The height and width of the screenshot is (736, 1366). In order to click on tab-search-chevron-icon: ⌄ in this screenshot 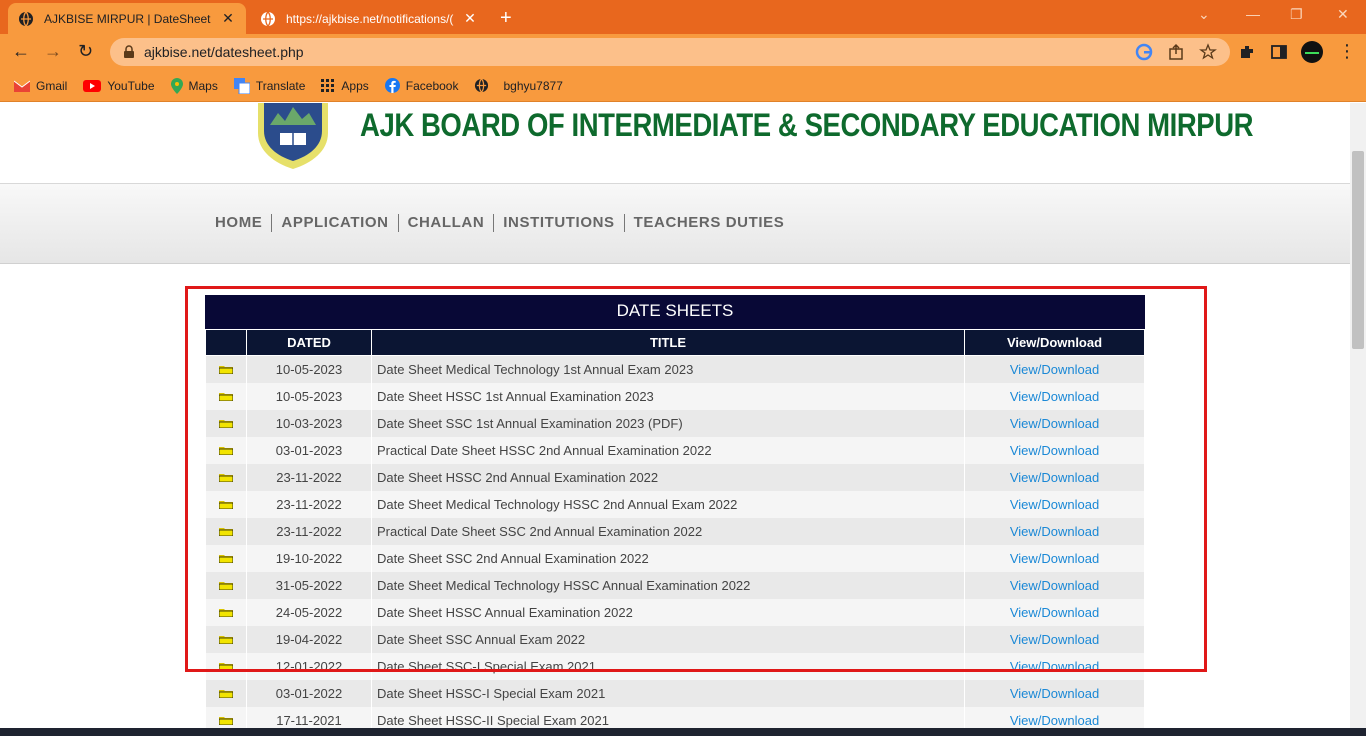, I will do `click(1204, 14)`.